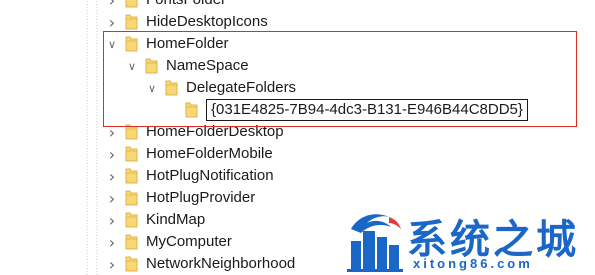 The height and width of the screenshot is (275, 595). I want to click on tree-item-hotplugprovider: › HotPlugProvider, so click(180, 198).